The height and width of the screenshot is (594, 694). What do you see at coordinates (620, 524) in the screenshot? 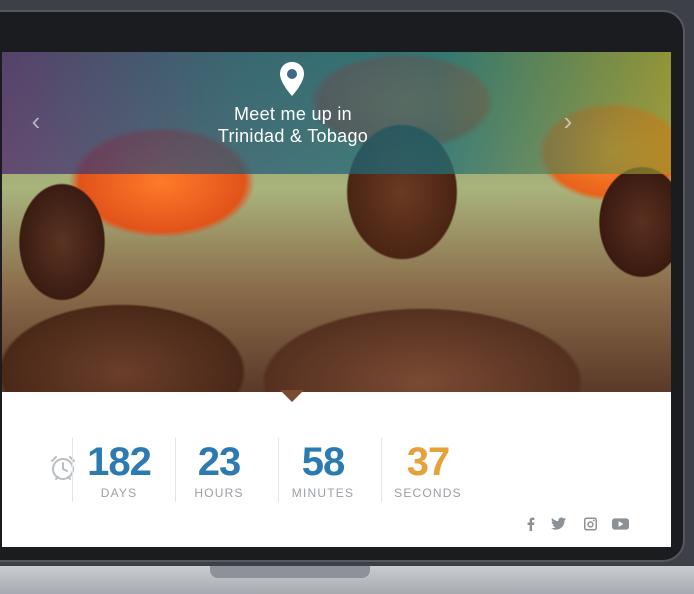
I see `youtube-icon` at bounding box center [620, 524].